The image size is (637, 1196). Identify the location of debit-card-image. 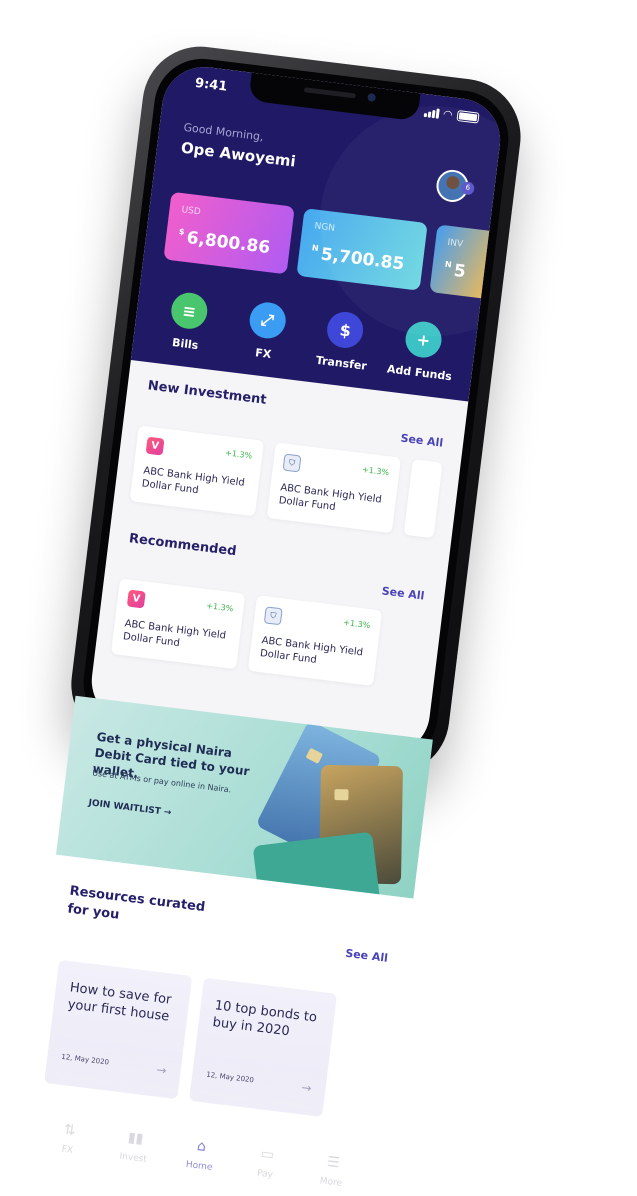
(317, 865).